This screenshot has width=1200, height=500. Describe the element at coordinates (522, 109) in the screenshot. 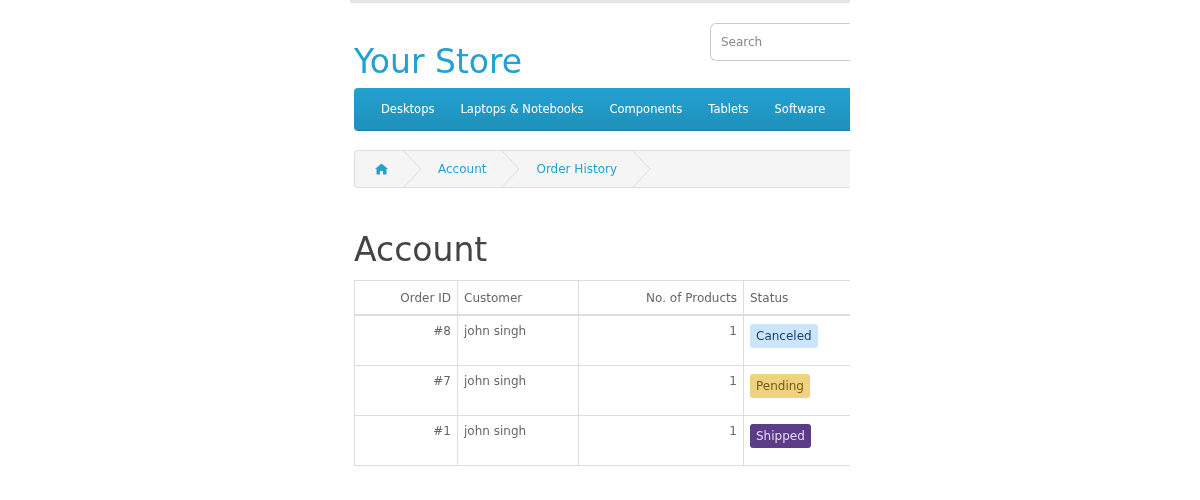

I see `menu-item: Laptops & Notebooks` at that location.